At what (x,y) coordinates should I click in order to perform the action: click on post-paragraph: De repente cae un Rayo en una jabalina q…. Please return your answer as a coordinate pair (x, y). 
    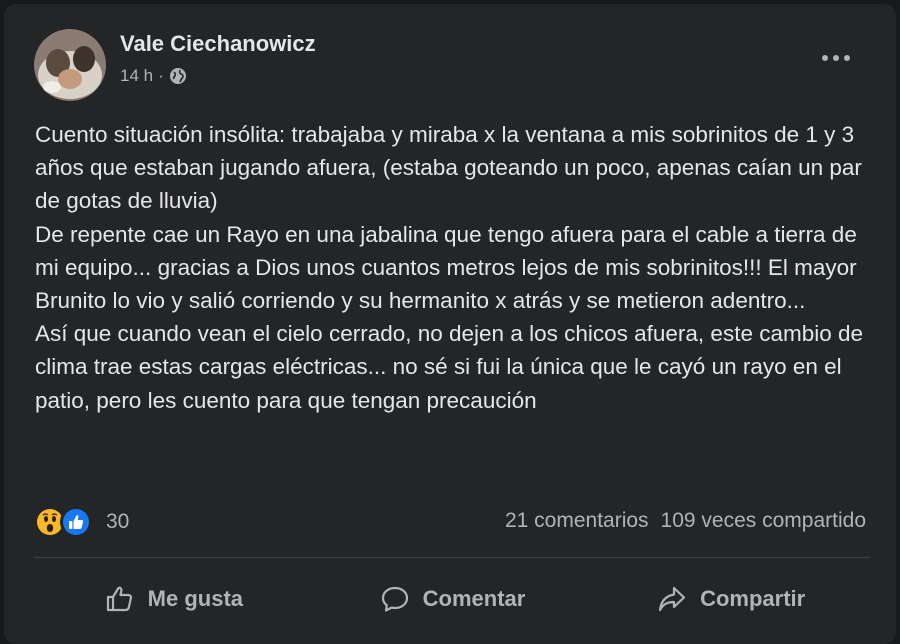
    Looking at the image, I should click on (446, 267).